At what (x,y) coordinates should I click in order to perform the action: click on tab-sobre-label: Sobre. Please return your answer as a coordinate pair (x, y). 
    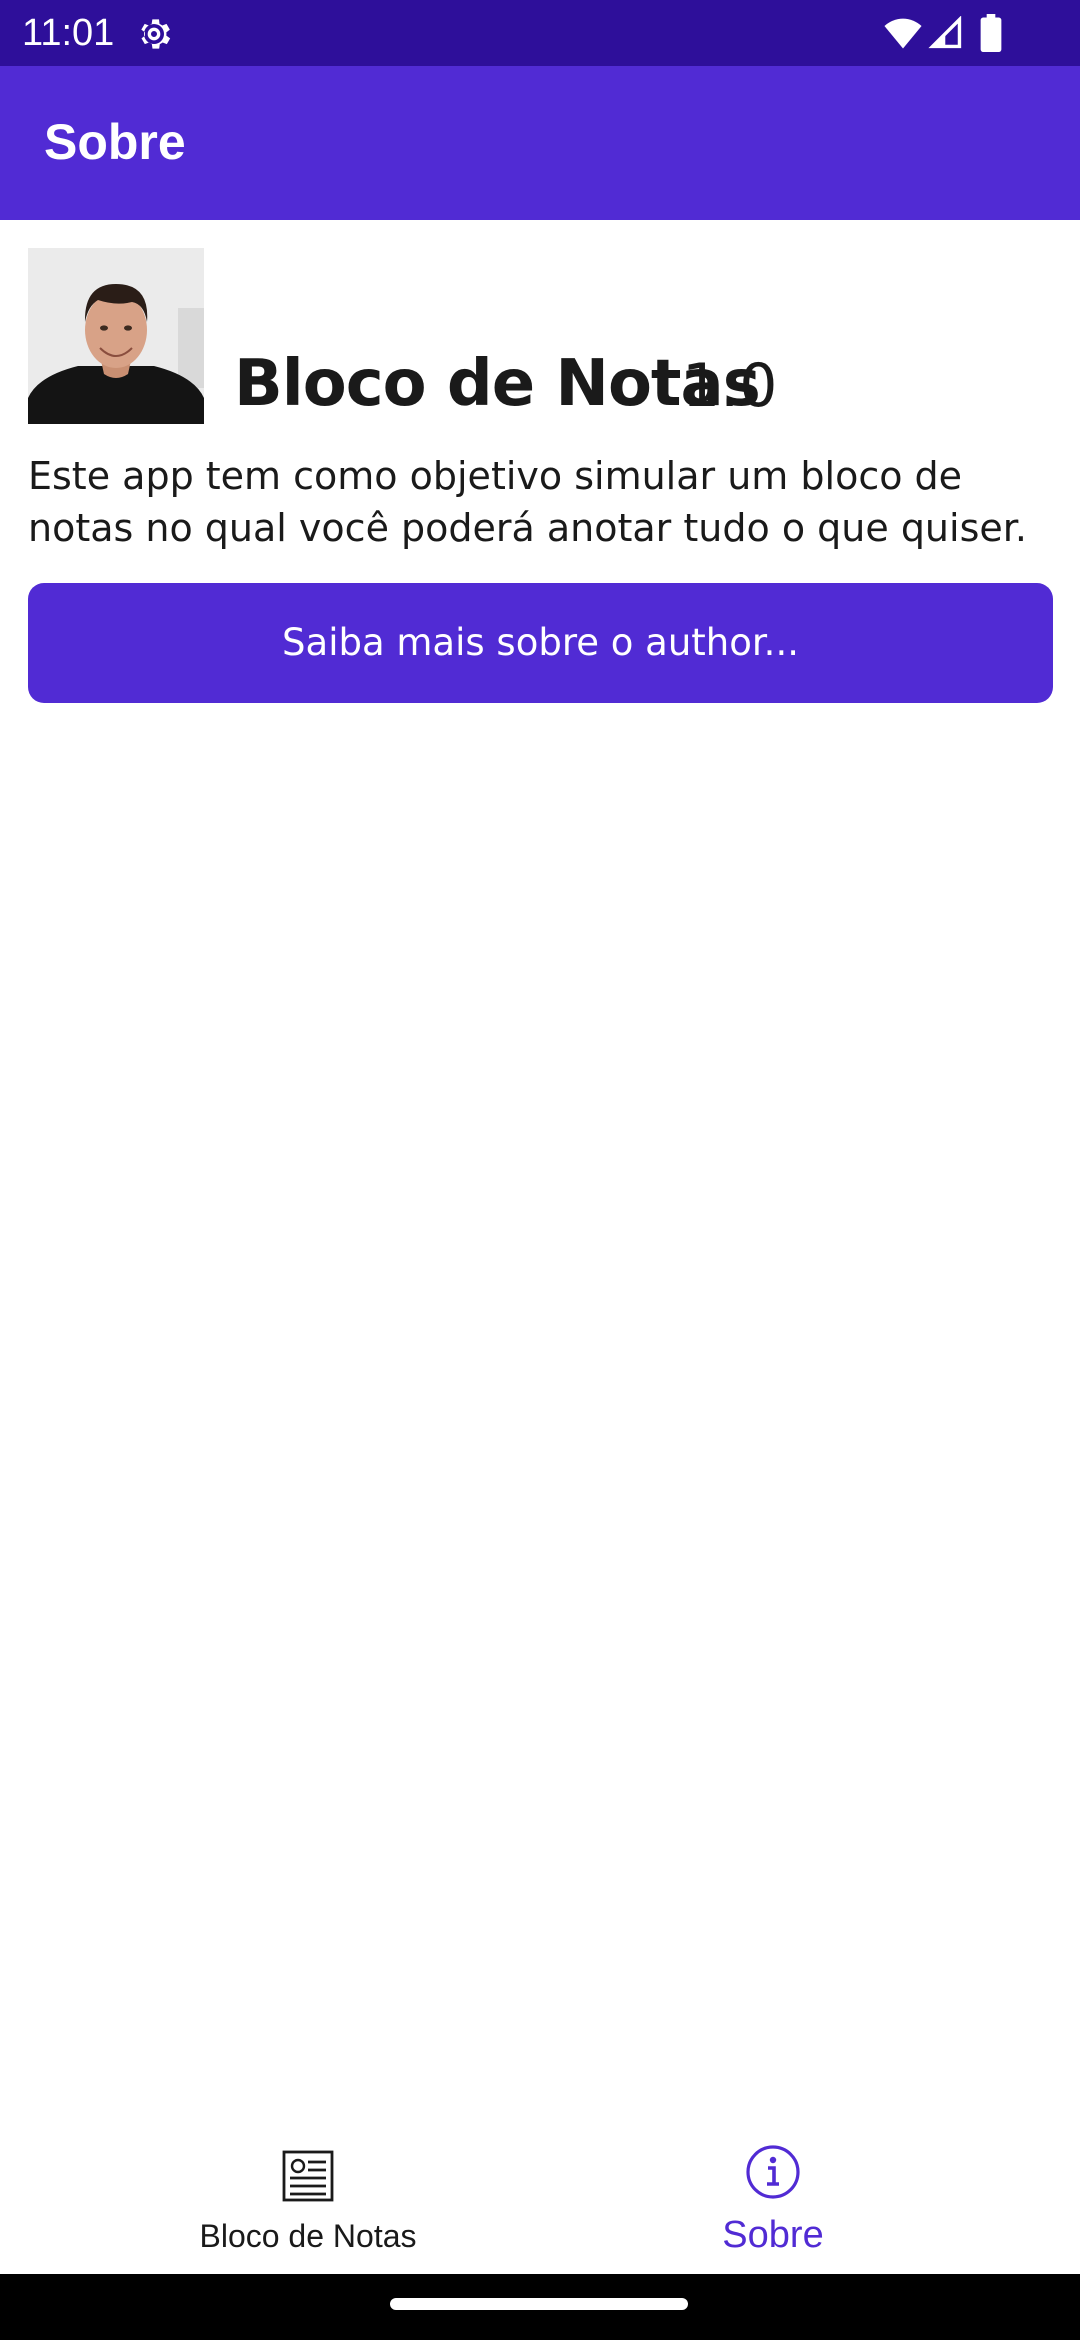
    Looking at the image, I should click on (773, 2235).